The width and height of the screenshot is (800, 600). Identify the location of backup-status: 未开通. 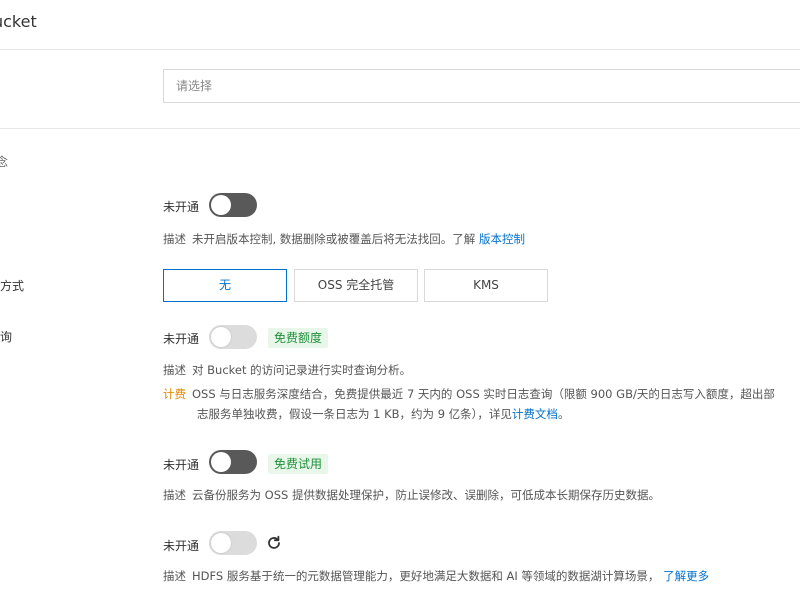
(181, 465).